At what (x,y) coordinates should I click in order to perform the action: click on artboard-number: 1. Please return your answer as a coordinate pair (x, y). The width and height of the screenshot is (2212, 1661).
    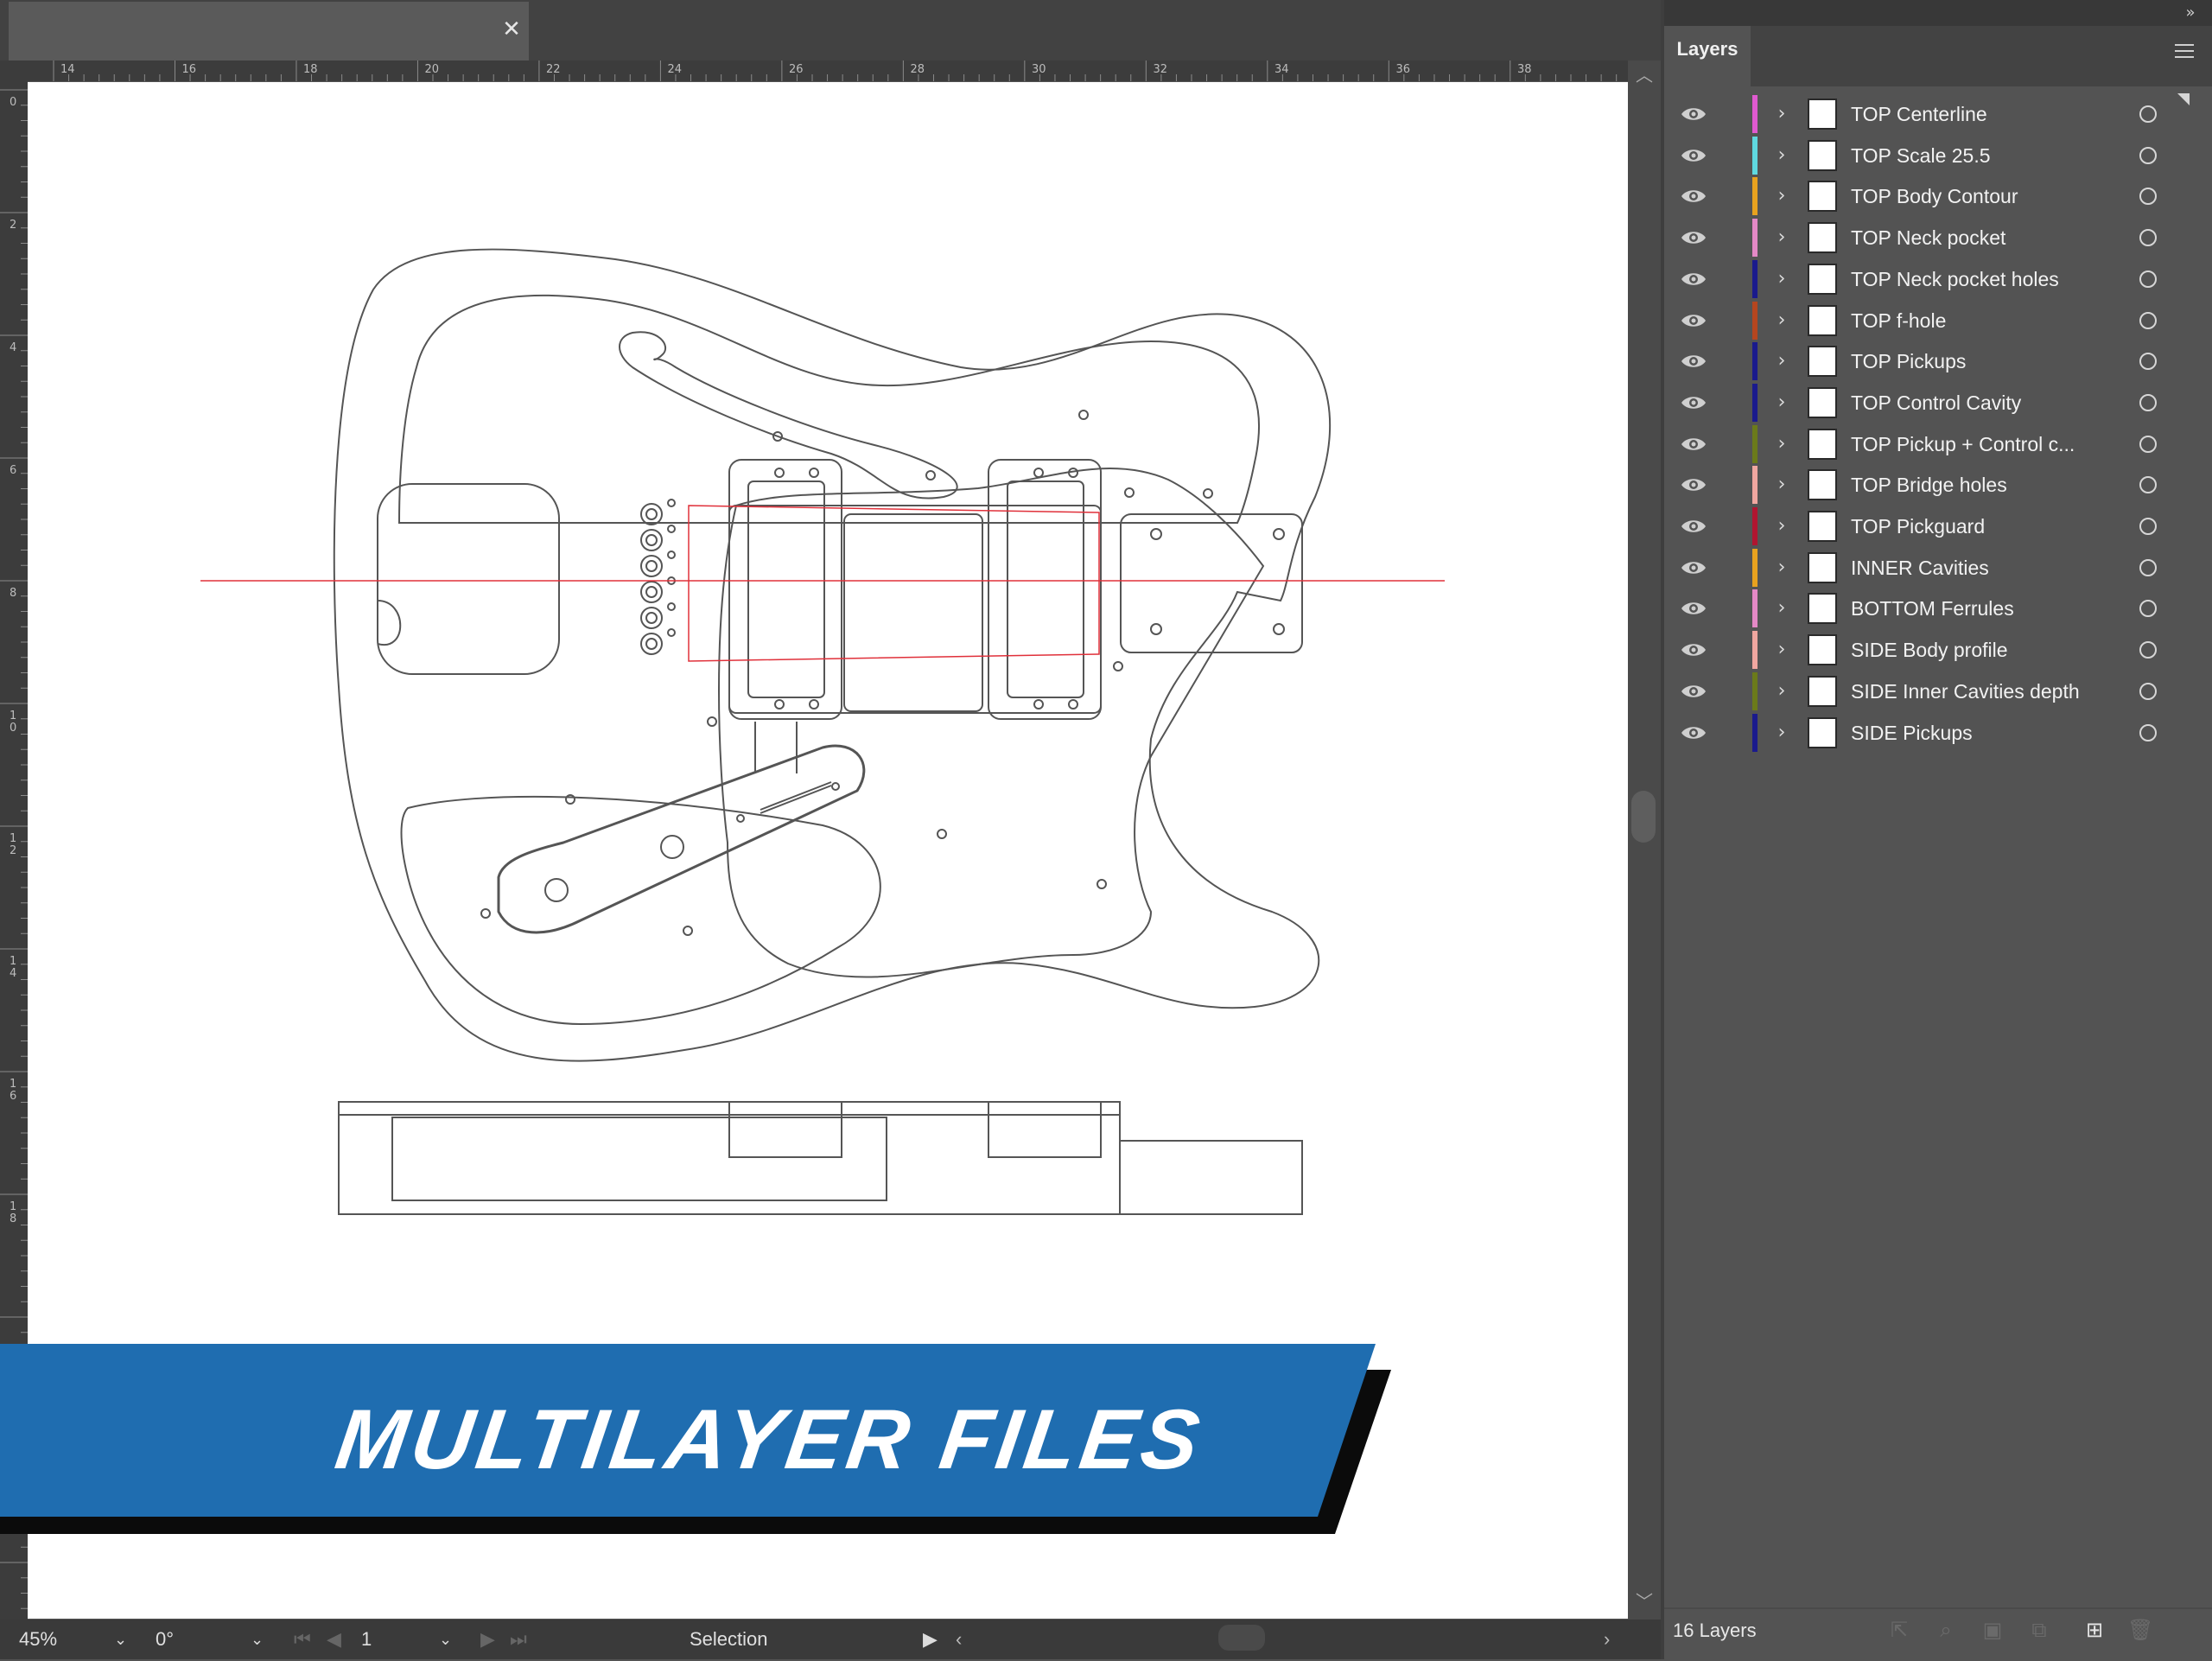
    Looking at the image, I should click on (387, 1639).